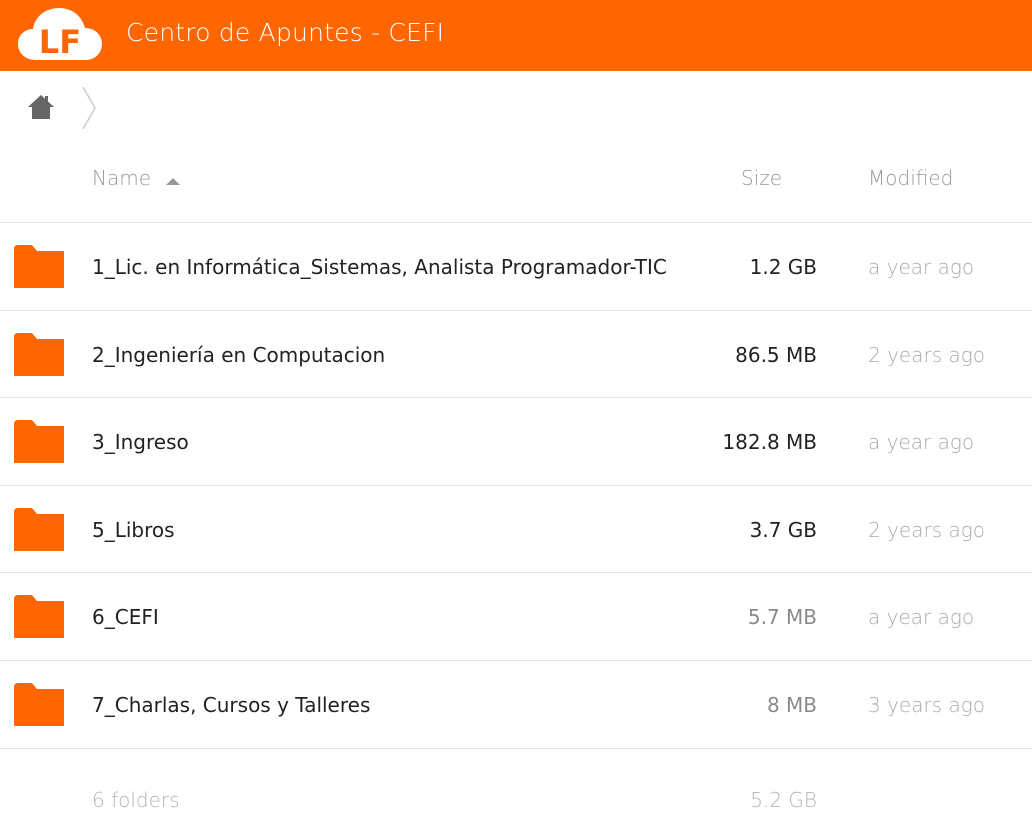  What do you see at coordinates (125, 617) in the screenshot?
I see `item-name: 6_CEFI` at bounding box center [125, 617].